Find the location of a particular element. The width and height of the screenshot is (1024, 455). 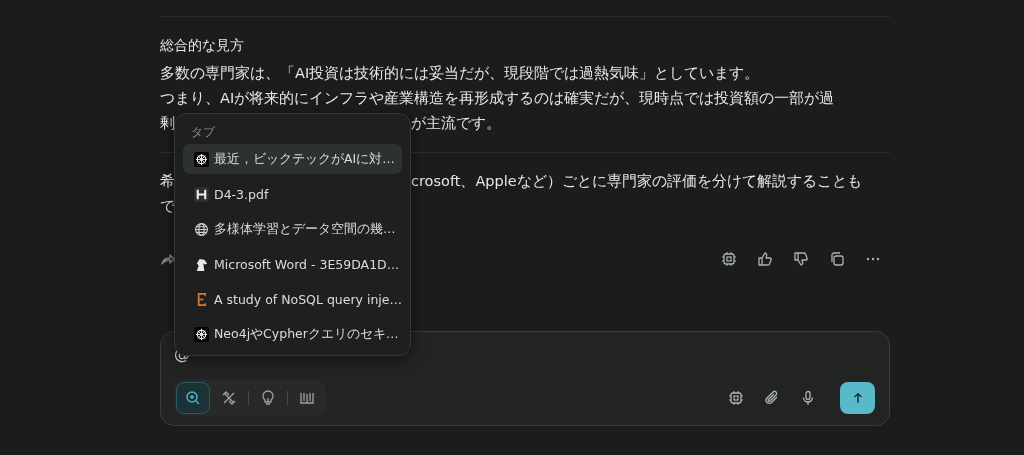

paragraph-text: で is located at coordinates (167, 206).